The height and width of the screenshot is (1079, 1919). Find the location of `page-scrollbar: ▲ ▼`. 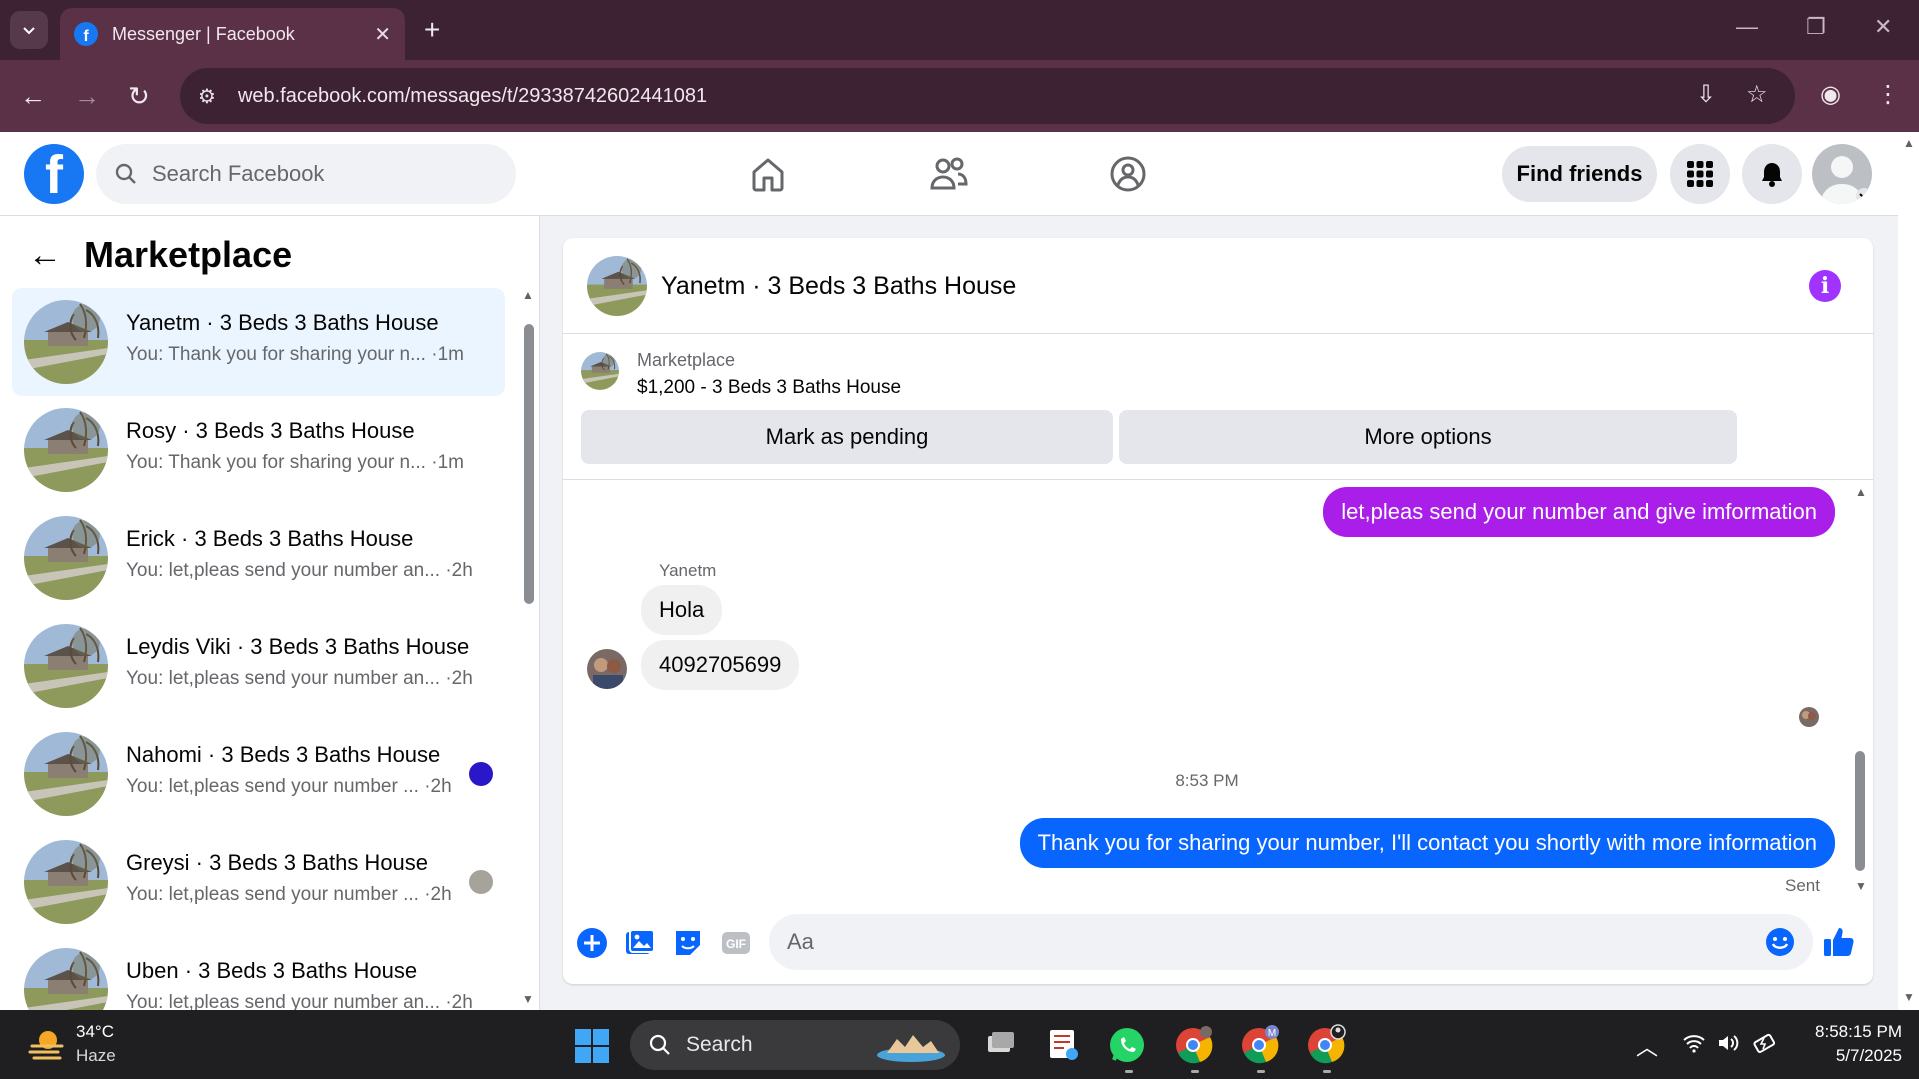

page-scrollbar: ▲ ▼ is located at coordinates (1908, 571).